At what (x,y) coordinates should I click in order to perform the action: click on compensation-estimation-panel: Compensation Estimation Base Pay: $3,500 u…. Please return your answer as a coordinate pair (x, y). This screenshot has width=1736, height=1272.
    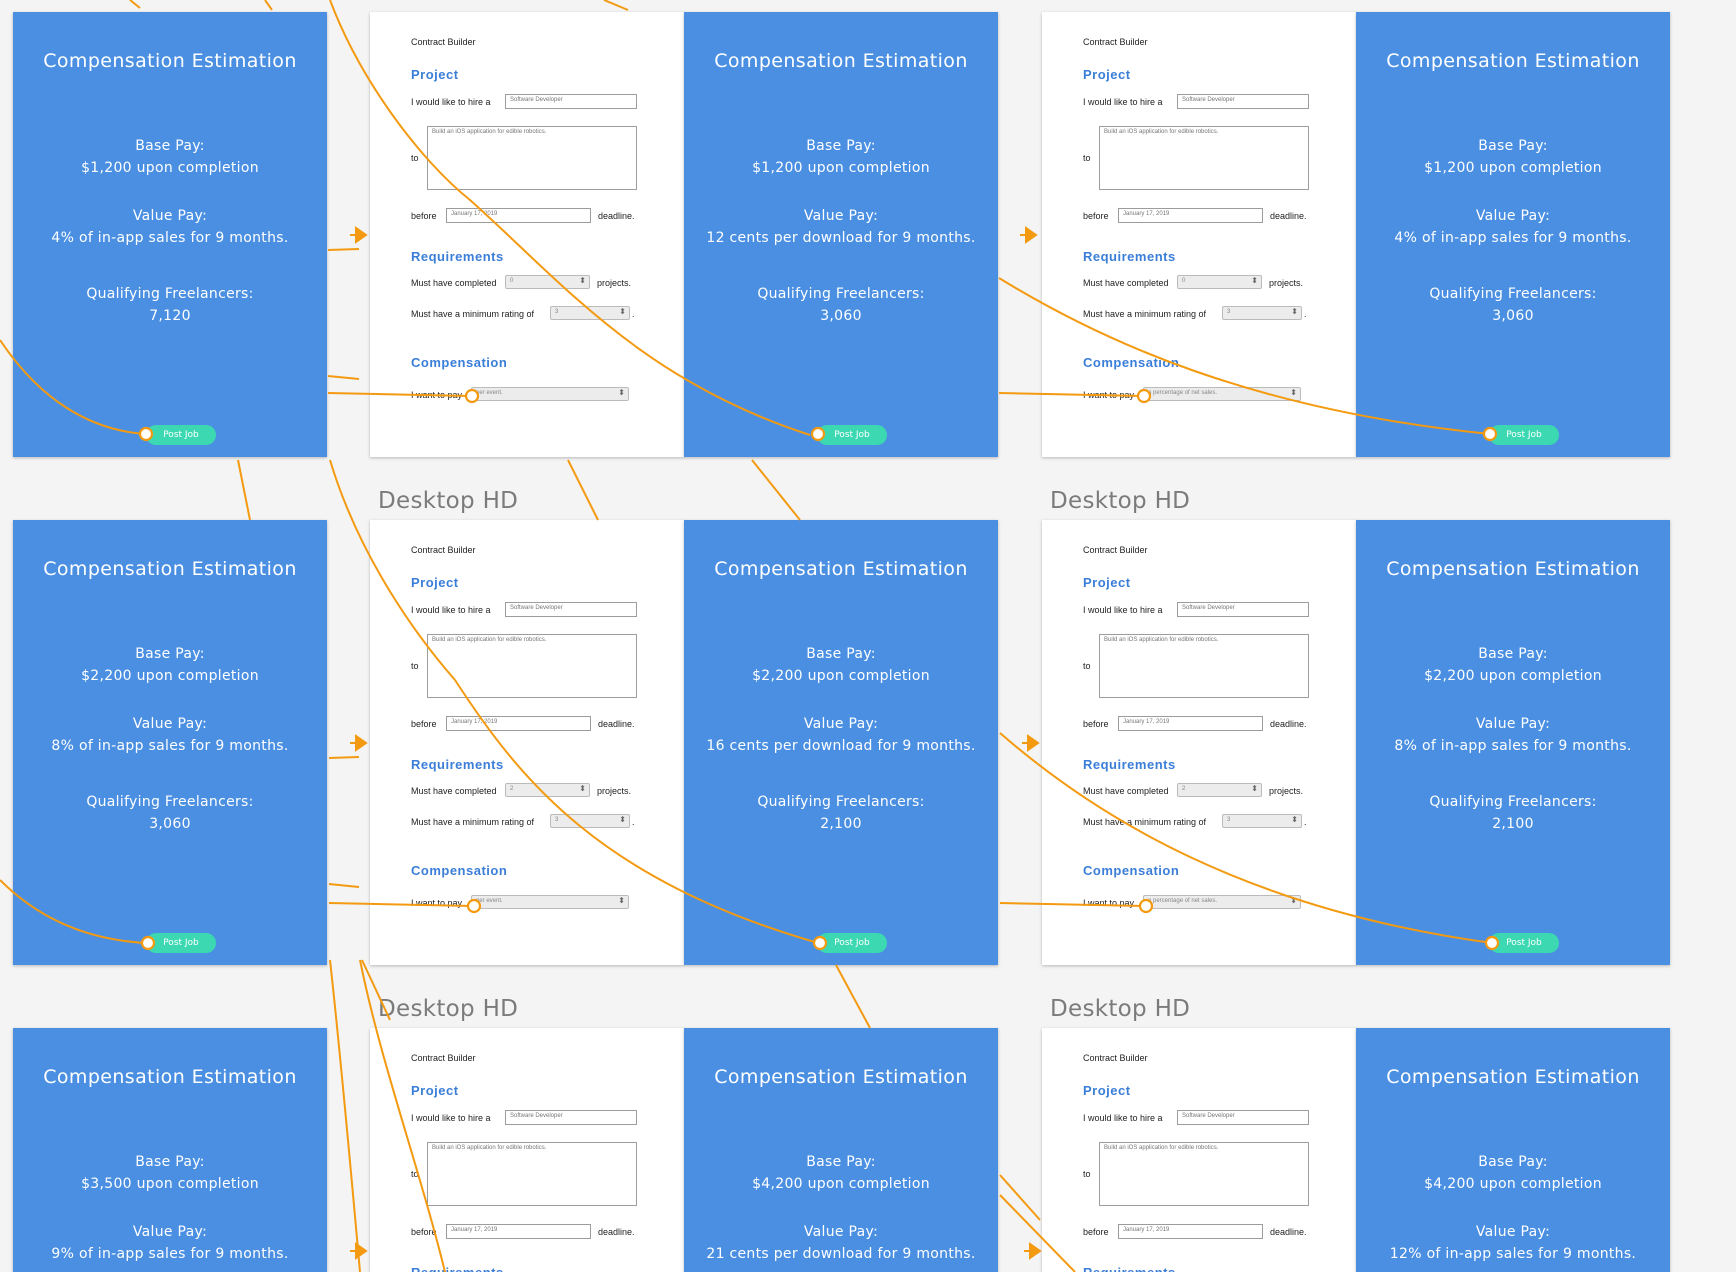
    Looking at the image, I should click on (170, 1150).